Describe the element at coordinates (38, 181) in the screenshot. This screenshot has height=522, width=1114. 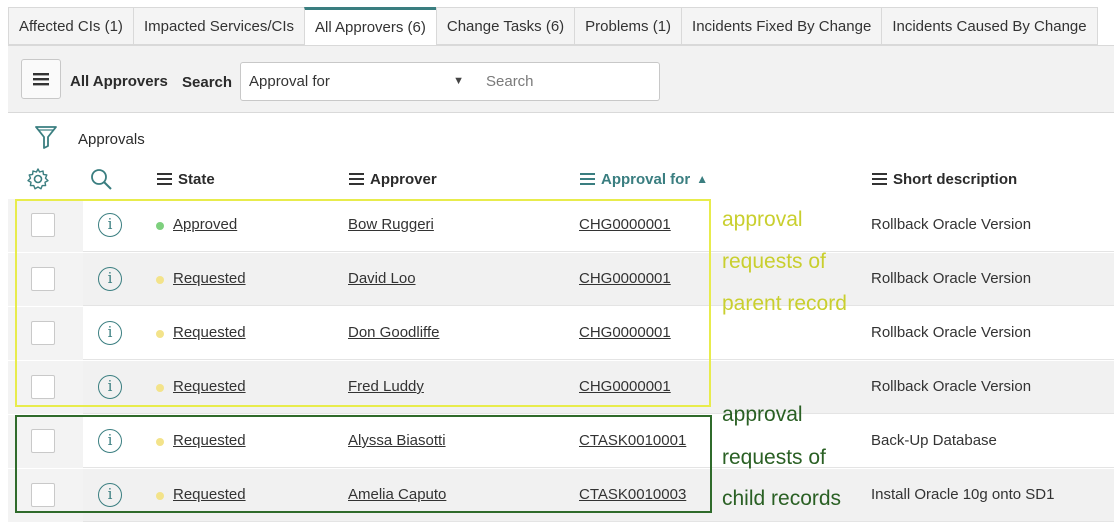
I see `gear-icon` at that location.